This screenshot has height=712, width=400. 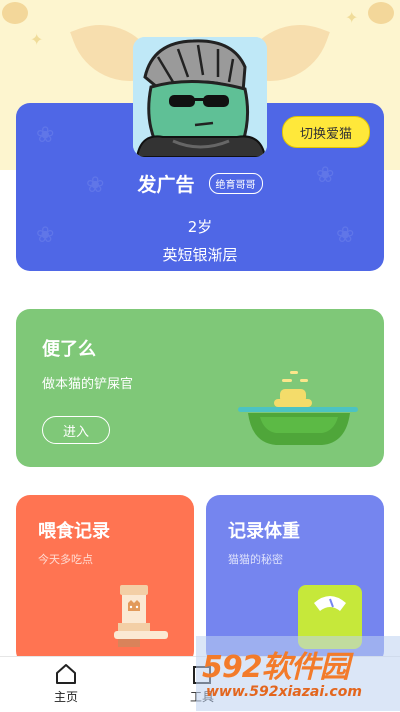 What do you see at coordinates (66, 674) in the screenshot?
I see `home-icon` at bounding box center [66, 674].